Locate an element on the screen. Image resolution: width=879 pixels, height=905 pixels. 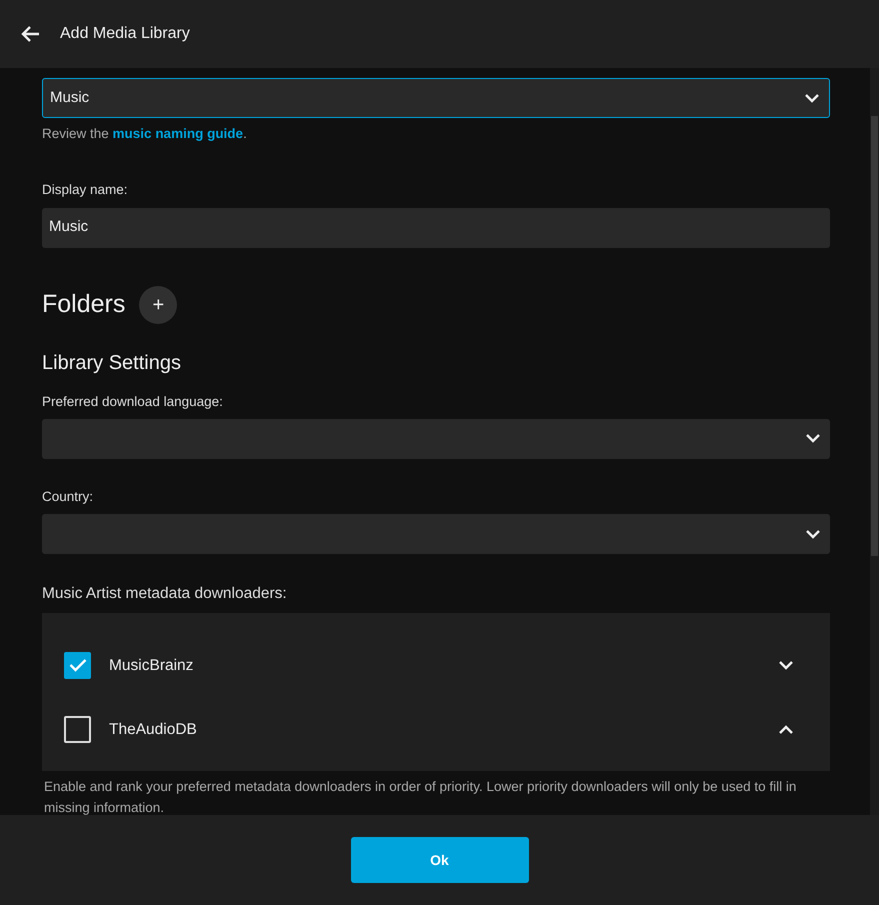
help-text: Review the music naming guide. is located at coordinates (145, 134).